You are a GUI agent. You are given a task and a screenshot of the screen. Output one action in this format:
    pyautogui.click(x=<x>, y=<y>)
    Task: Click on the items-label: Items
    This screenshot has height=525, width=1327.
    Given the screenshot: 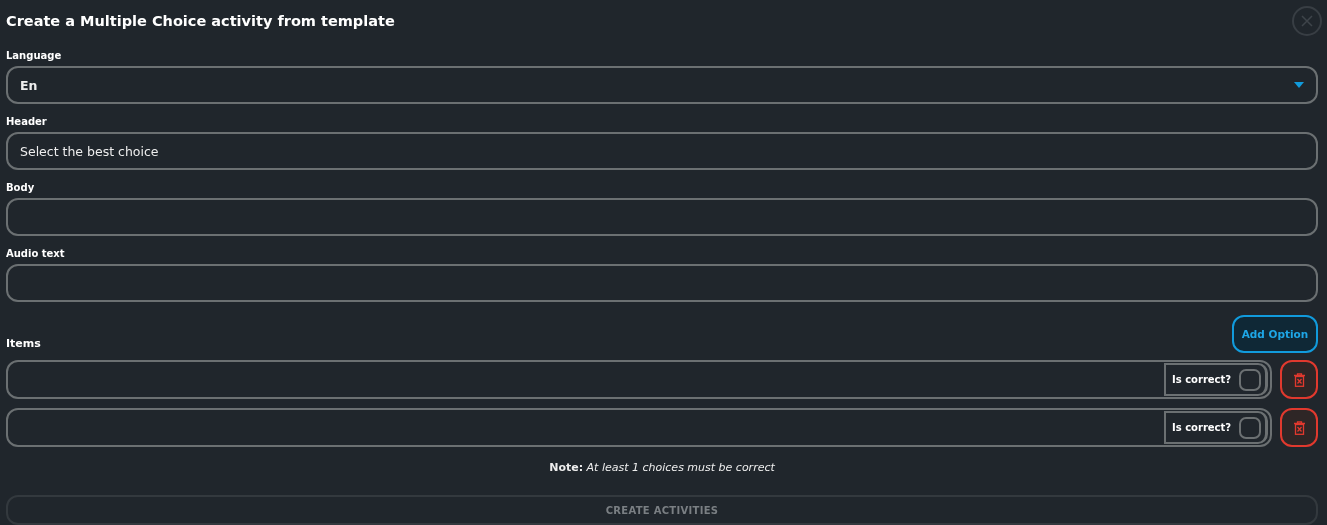 What is the action you would take?
    pyautogui.click(x=23, y=343)
    